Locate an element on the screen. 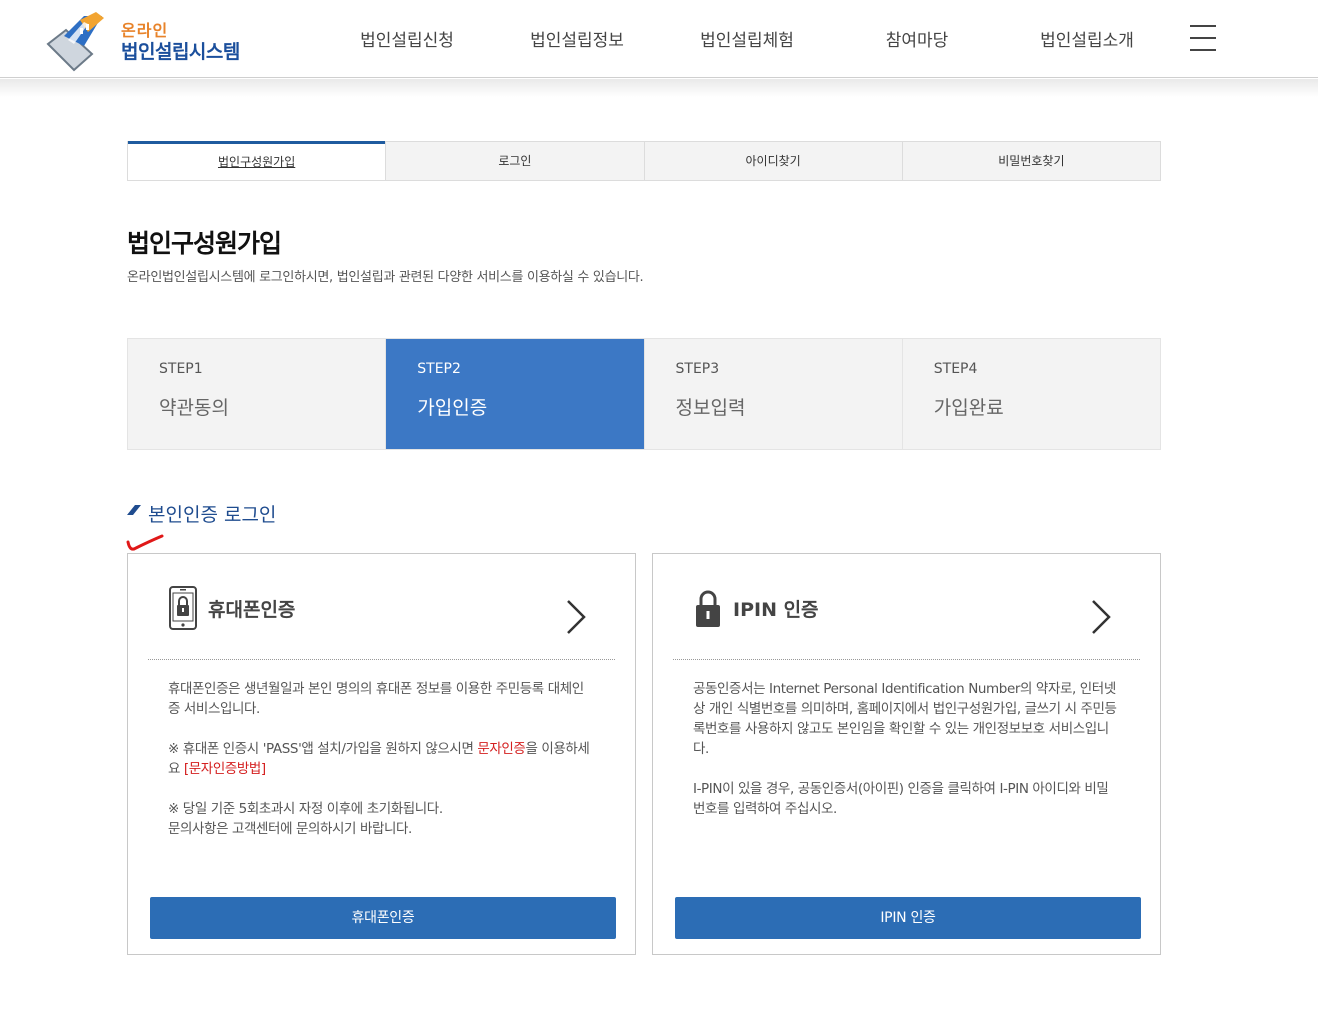 This screenshot has width=1318, height=1028. sms-auth-link: 문자인증 is located at coordinates (501, 749).